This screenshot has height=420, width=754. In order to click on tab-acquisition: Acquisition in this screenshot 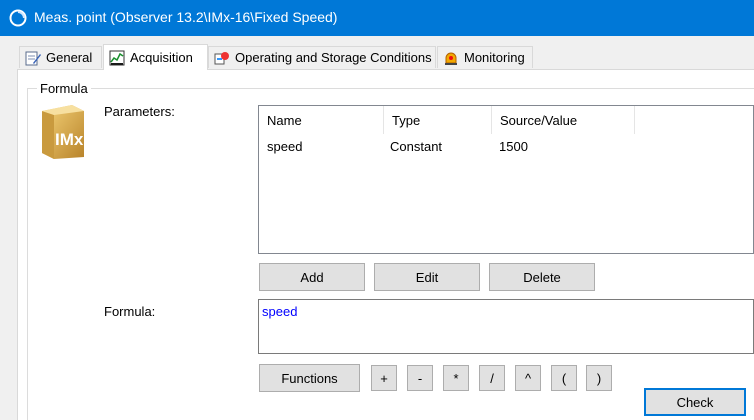, I will do `click(155, 57)`.